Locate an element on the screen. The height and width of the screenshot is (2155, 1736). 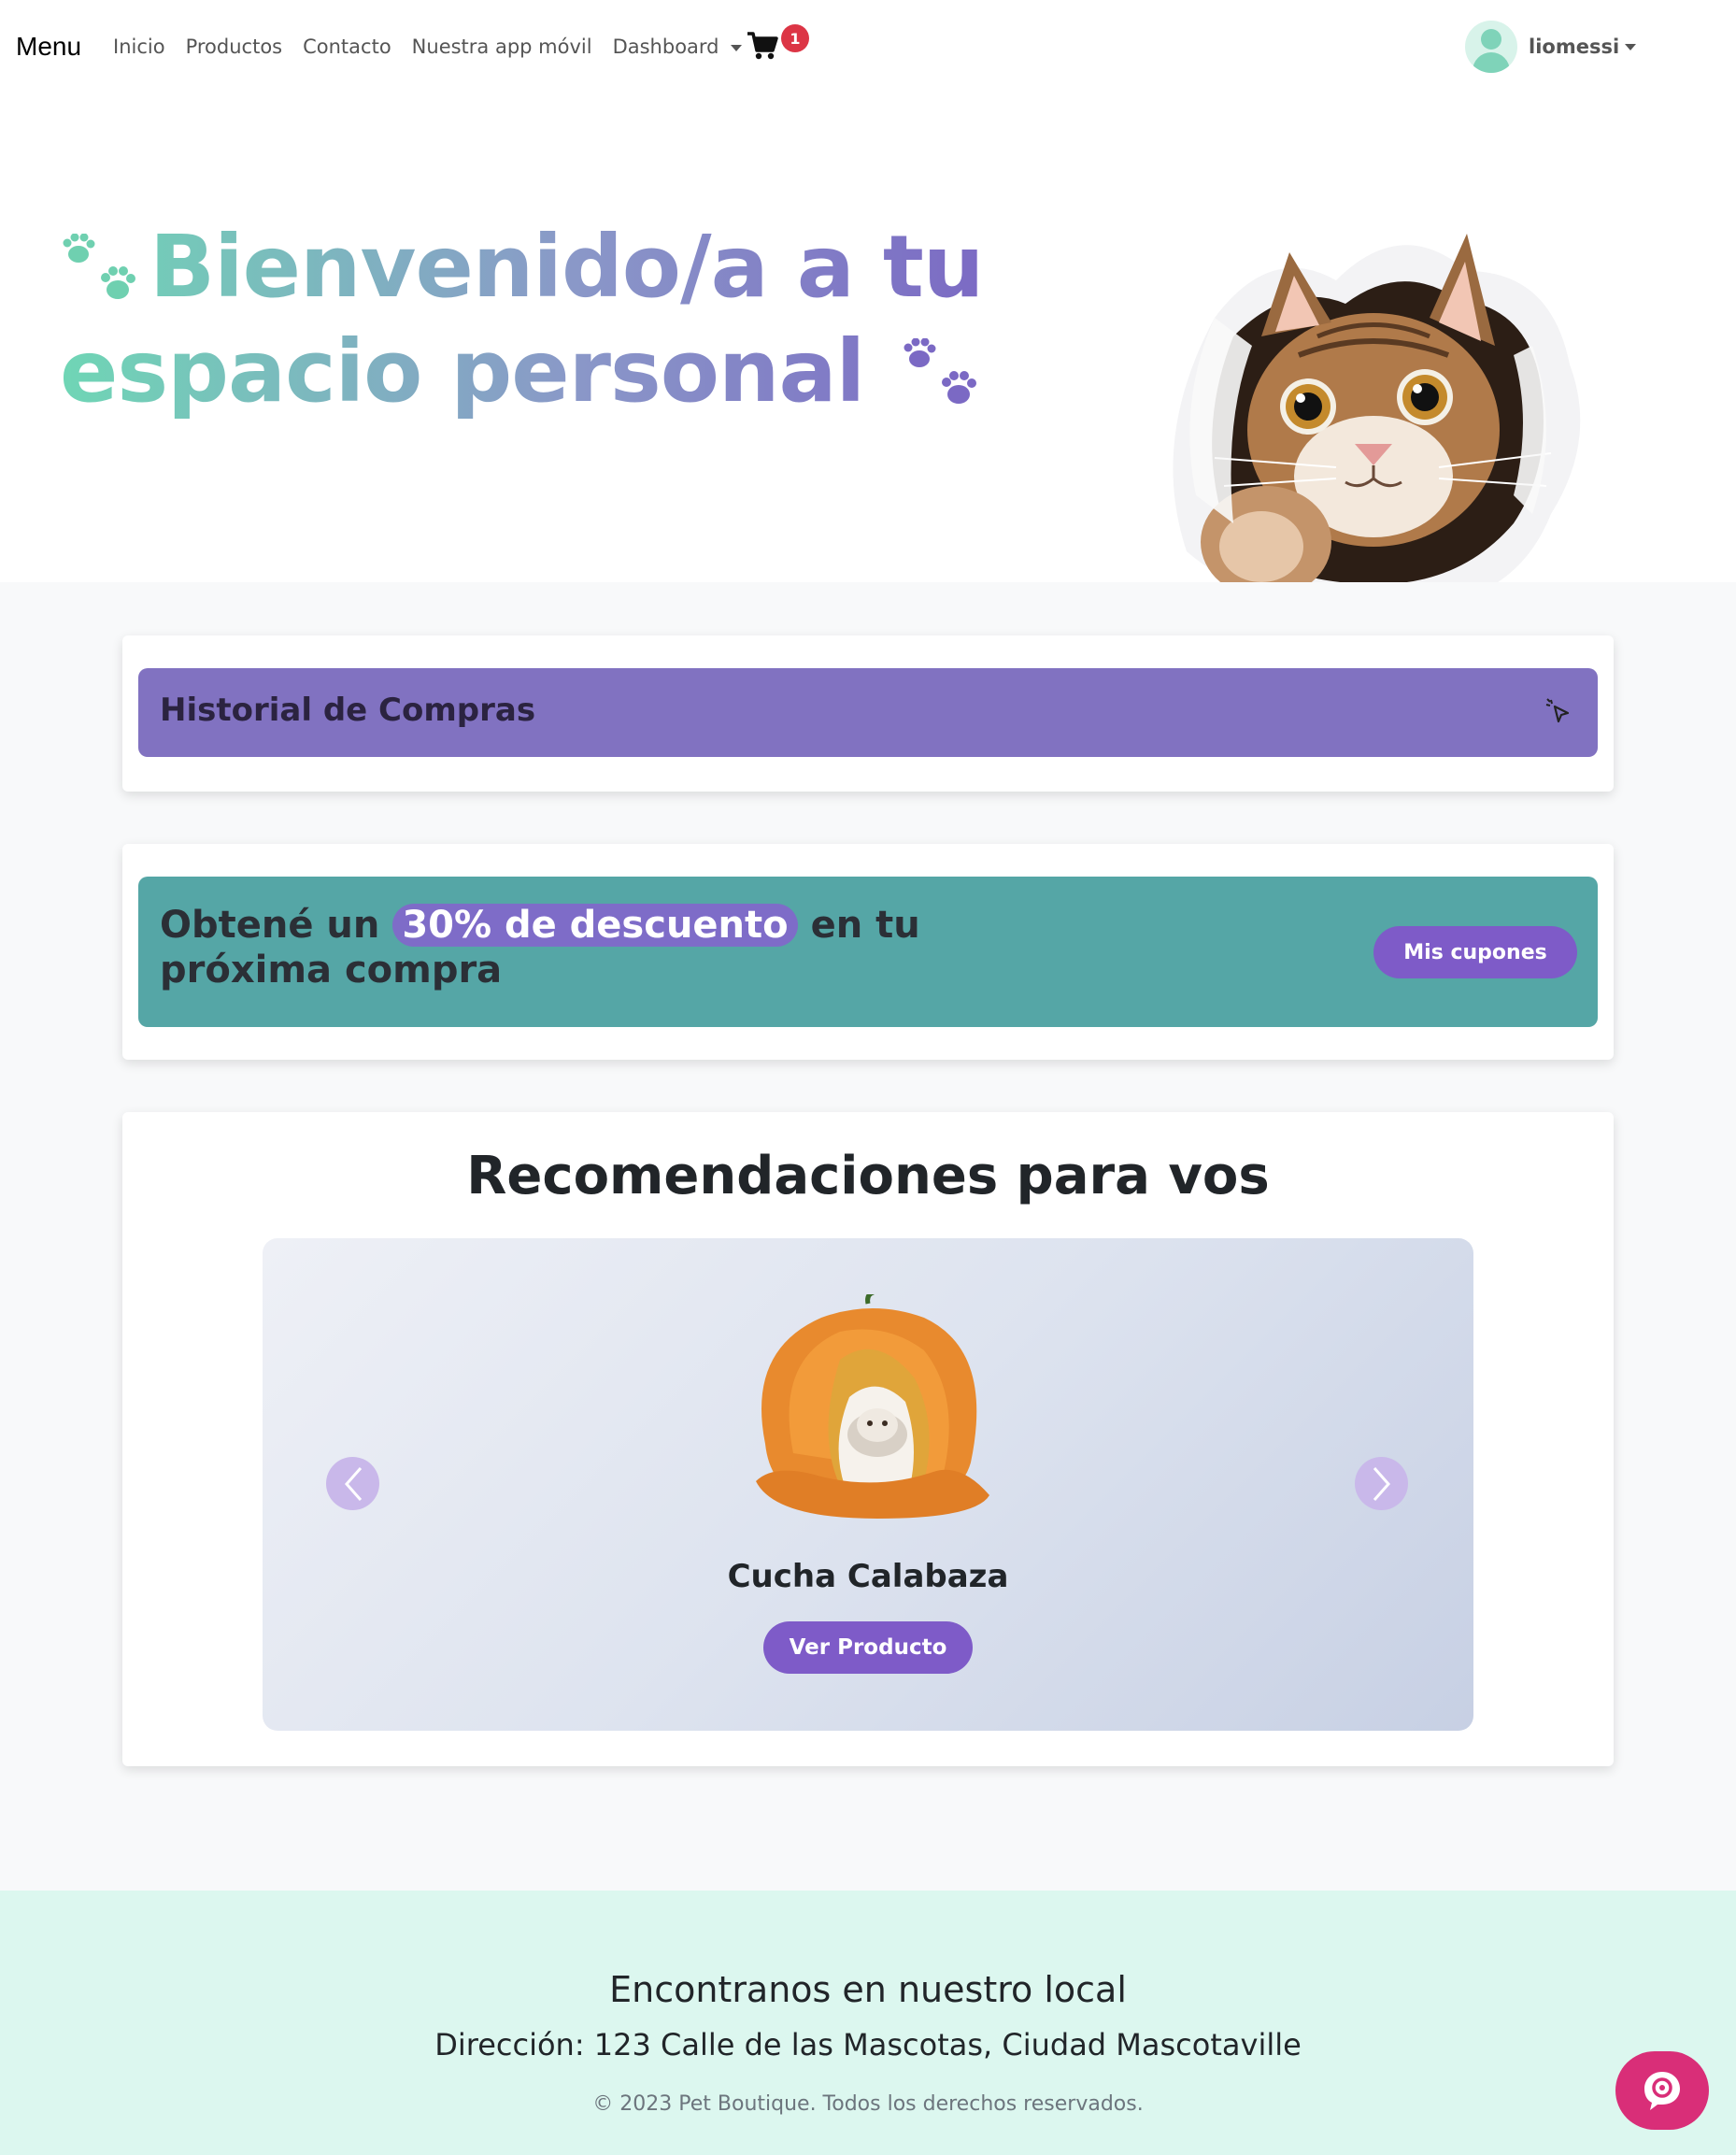
nav-link-inicio: Inicio is located at coordinates (139, 47).